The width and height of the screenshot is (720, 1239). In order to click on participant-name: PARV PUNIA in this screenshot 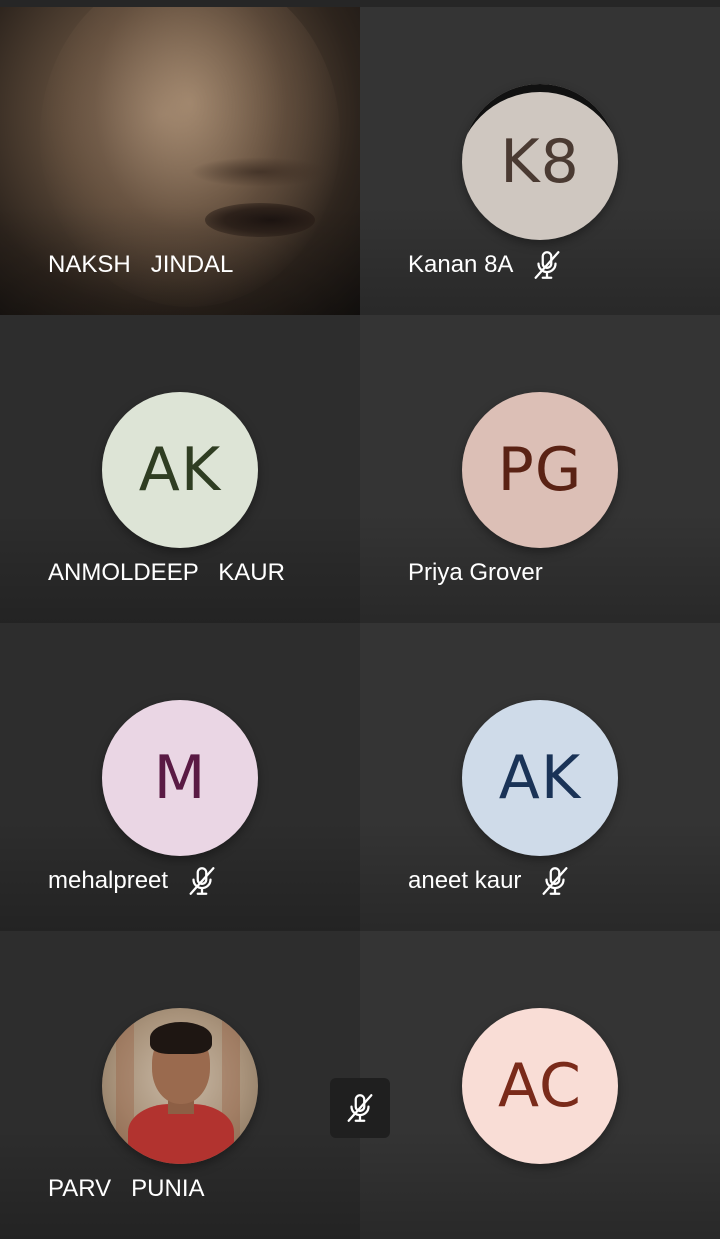, I will do `click(126, 1188)`.